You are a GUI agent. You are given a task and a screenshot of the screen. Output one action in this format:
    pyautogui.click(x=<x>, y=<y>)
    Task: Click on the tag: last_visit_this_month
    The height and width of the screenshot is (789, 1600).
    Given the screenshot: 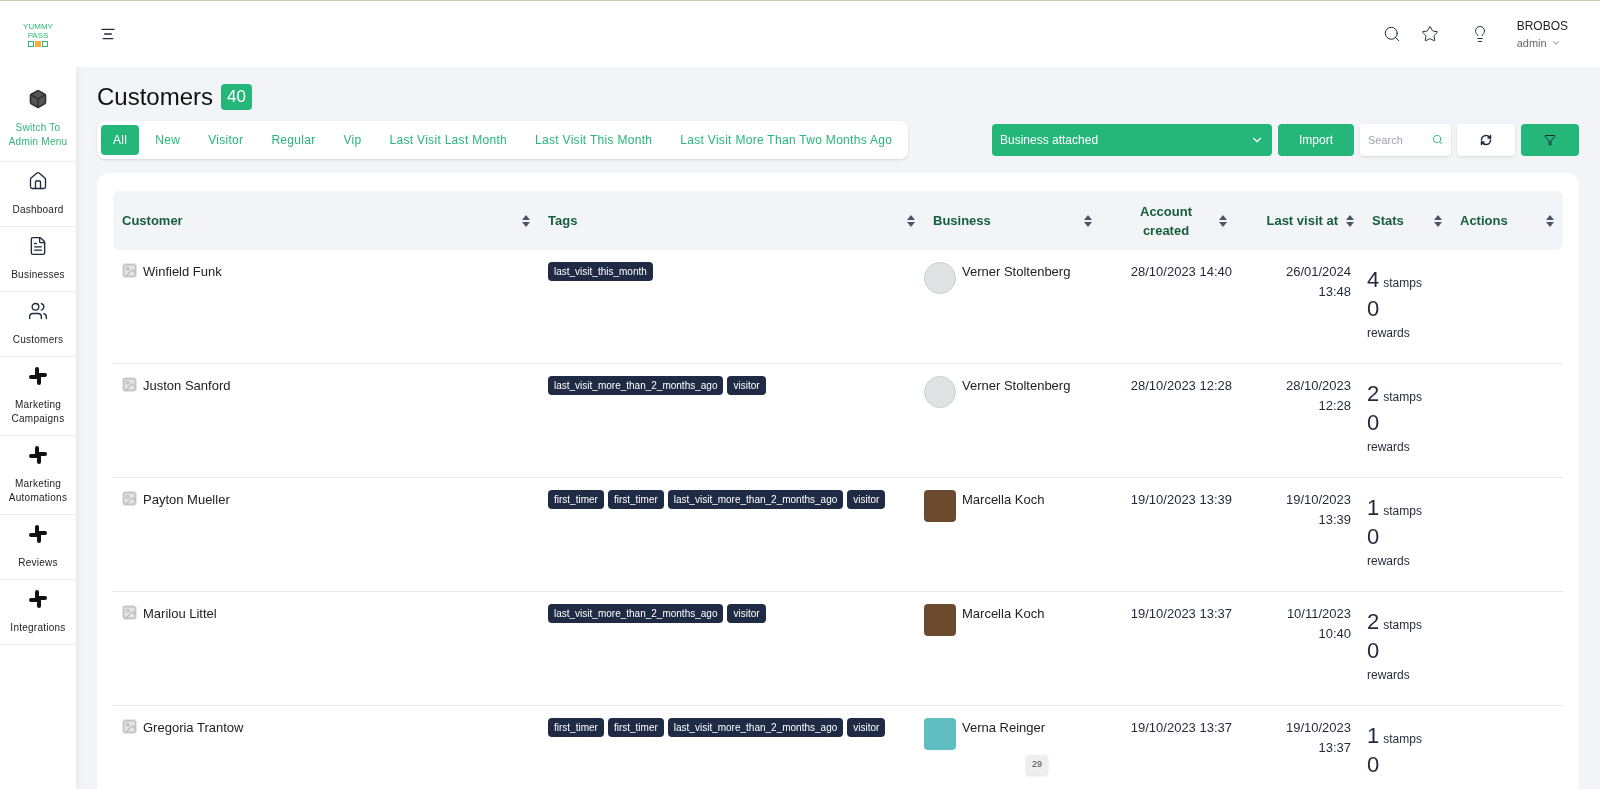 What is the action you would take?
    pyautogui.click(x=600, y=271)
    